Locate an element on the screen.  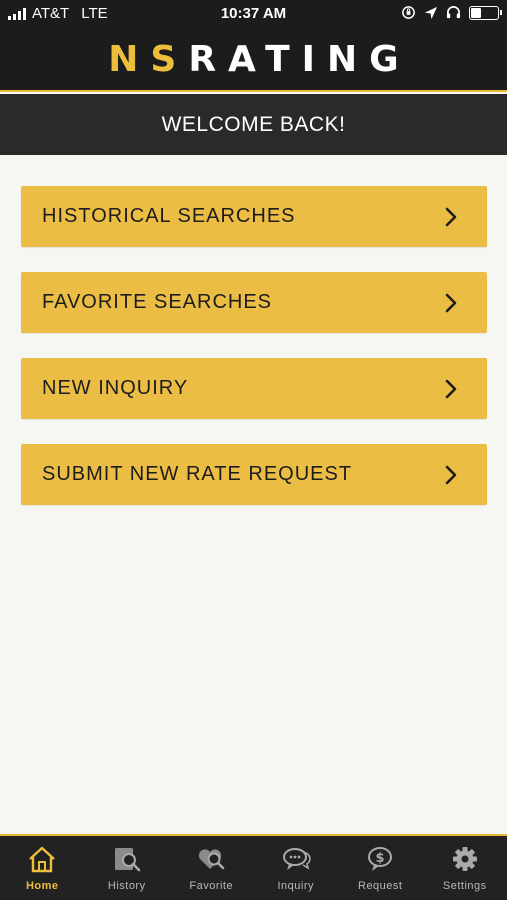
tab-home: Home is located at coordinates (42, 868).